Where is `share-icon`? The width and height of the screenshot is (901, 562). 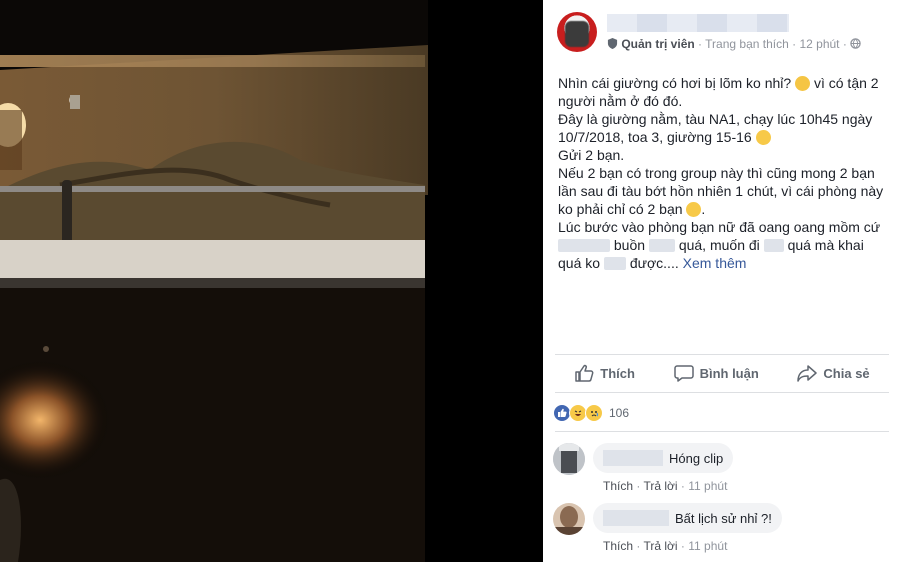
share-icon is located at coordinates (807, 373).